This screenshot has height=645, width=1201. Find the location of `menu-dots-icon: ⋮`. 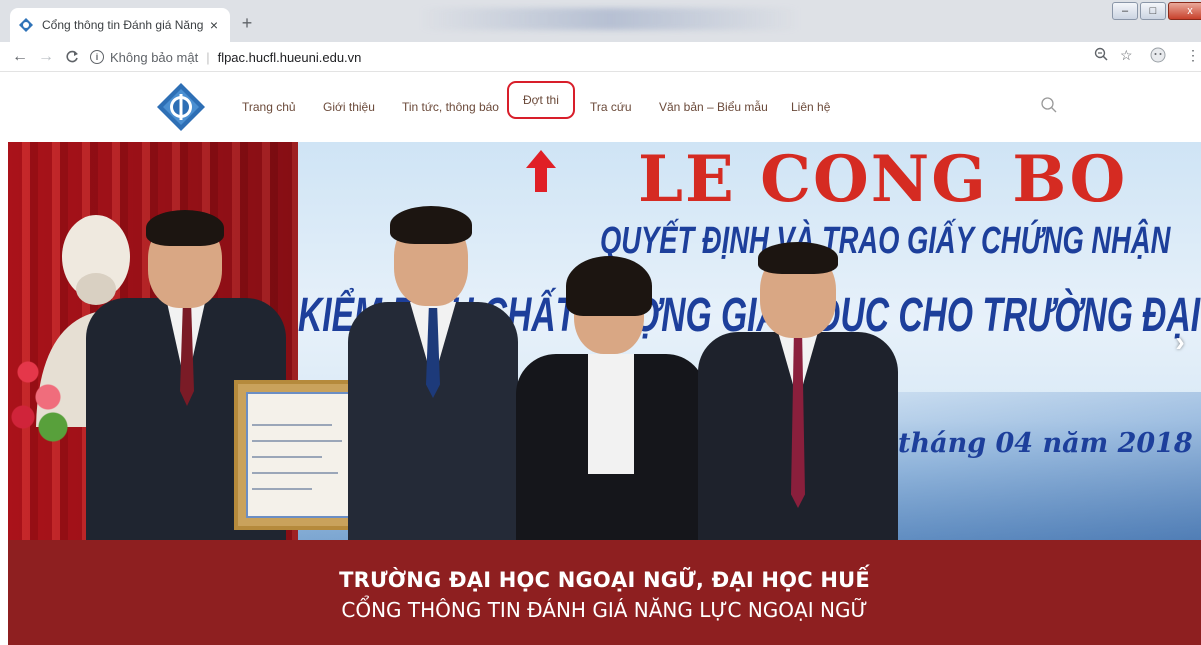

menu-dots-icon: ⋮ is located at coordinates (1193, 55).